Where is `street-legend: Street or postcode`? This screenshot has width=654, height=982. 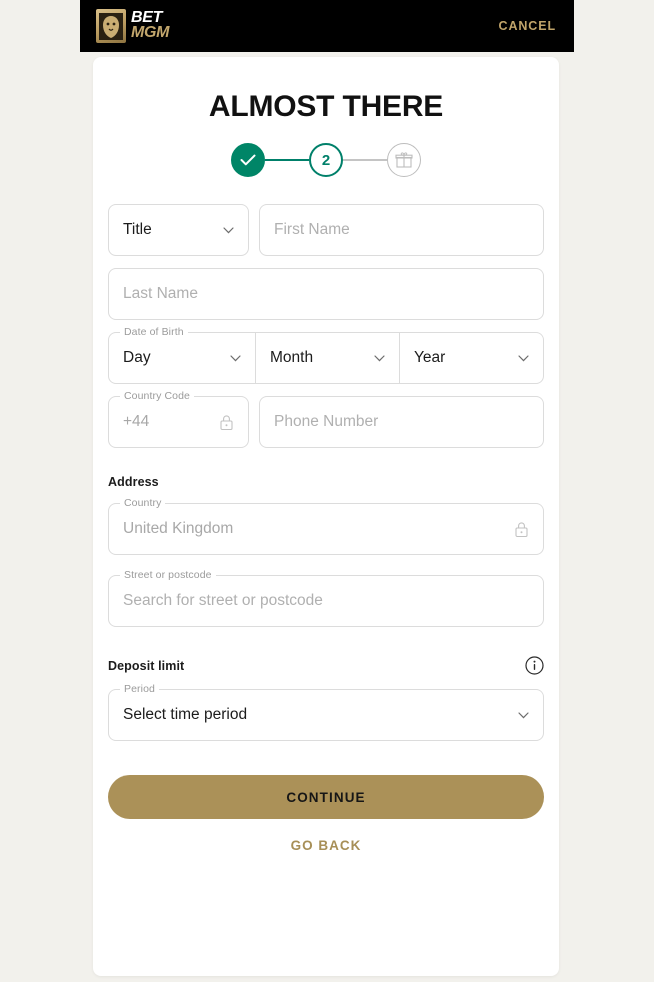 street-legend: Street or postcode is located at coordinates (168, 575).